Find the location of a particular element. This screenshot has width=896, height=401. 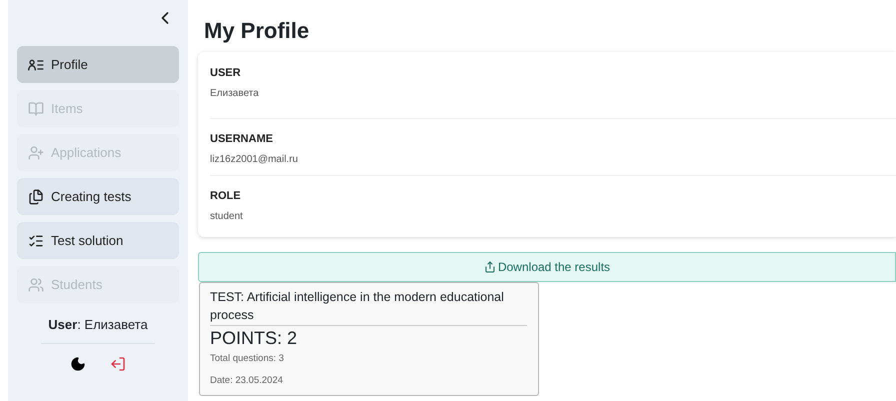

user-plus-icon is located at coordinates (36, 152).